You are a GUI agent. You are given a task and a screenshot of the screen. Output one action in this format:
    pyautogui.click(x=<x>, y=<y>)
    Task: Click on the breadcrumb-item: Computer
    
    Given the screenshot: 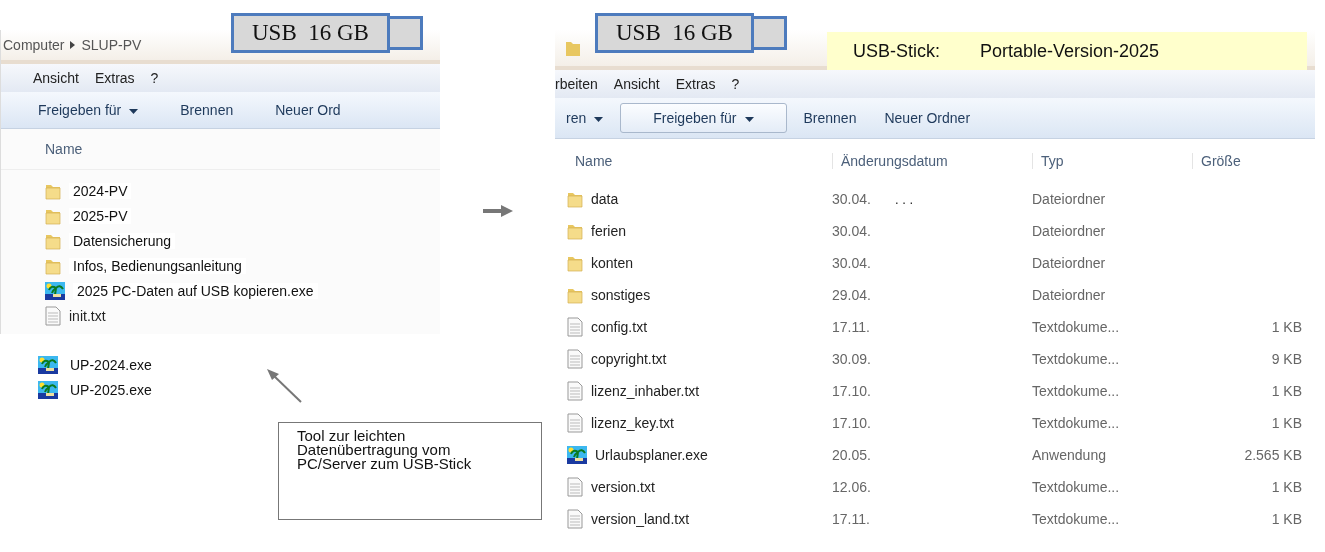 What is the action you would take?
    pyautogui.click(x=34, y=45)
    